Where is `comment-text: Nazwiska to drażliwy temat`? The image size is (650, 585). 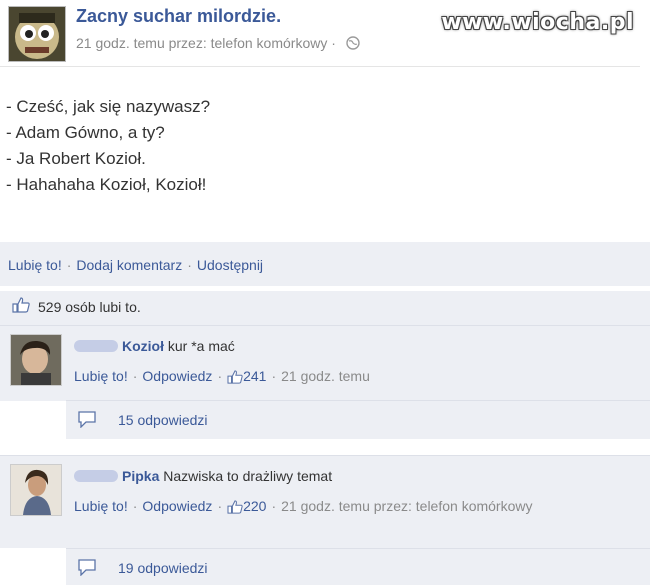
comment-text: Nazwiska to drażliwy temat is located at coordinates (248, 476).